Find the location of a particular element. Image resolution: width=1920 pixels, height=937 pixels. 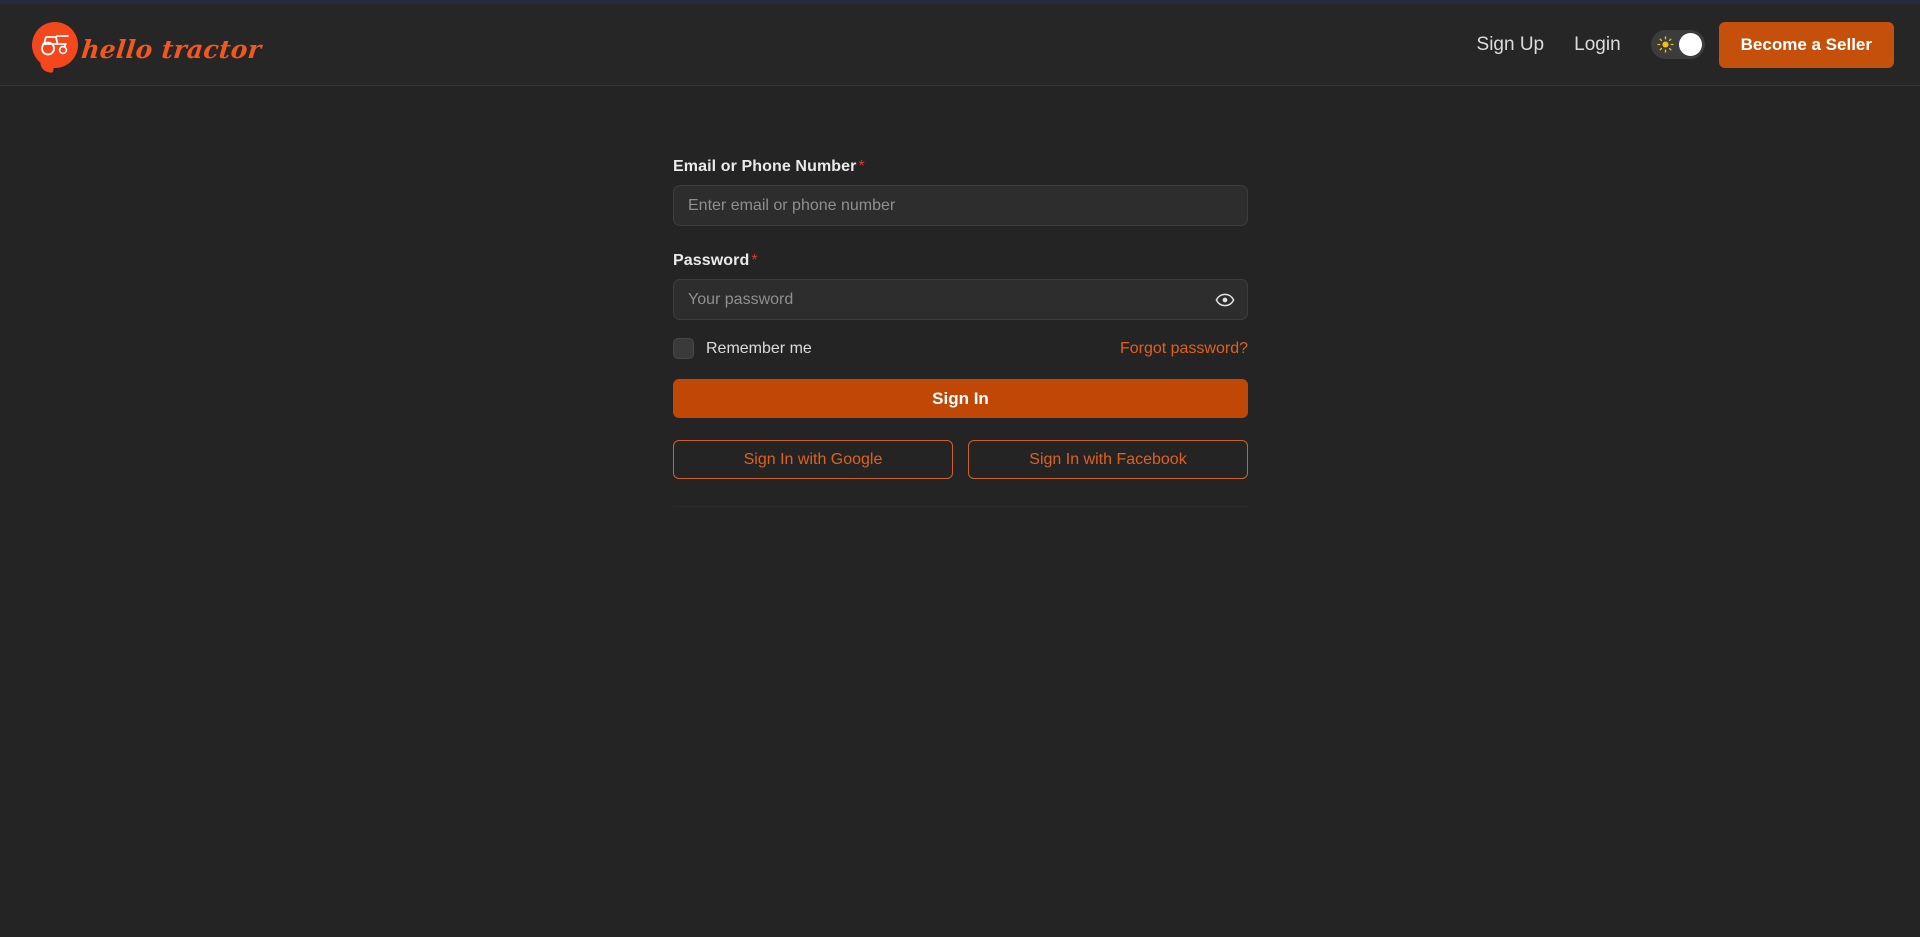

password-label-text: Password is located at coordinates (711, 260).